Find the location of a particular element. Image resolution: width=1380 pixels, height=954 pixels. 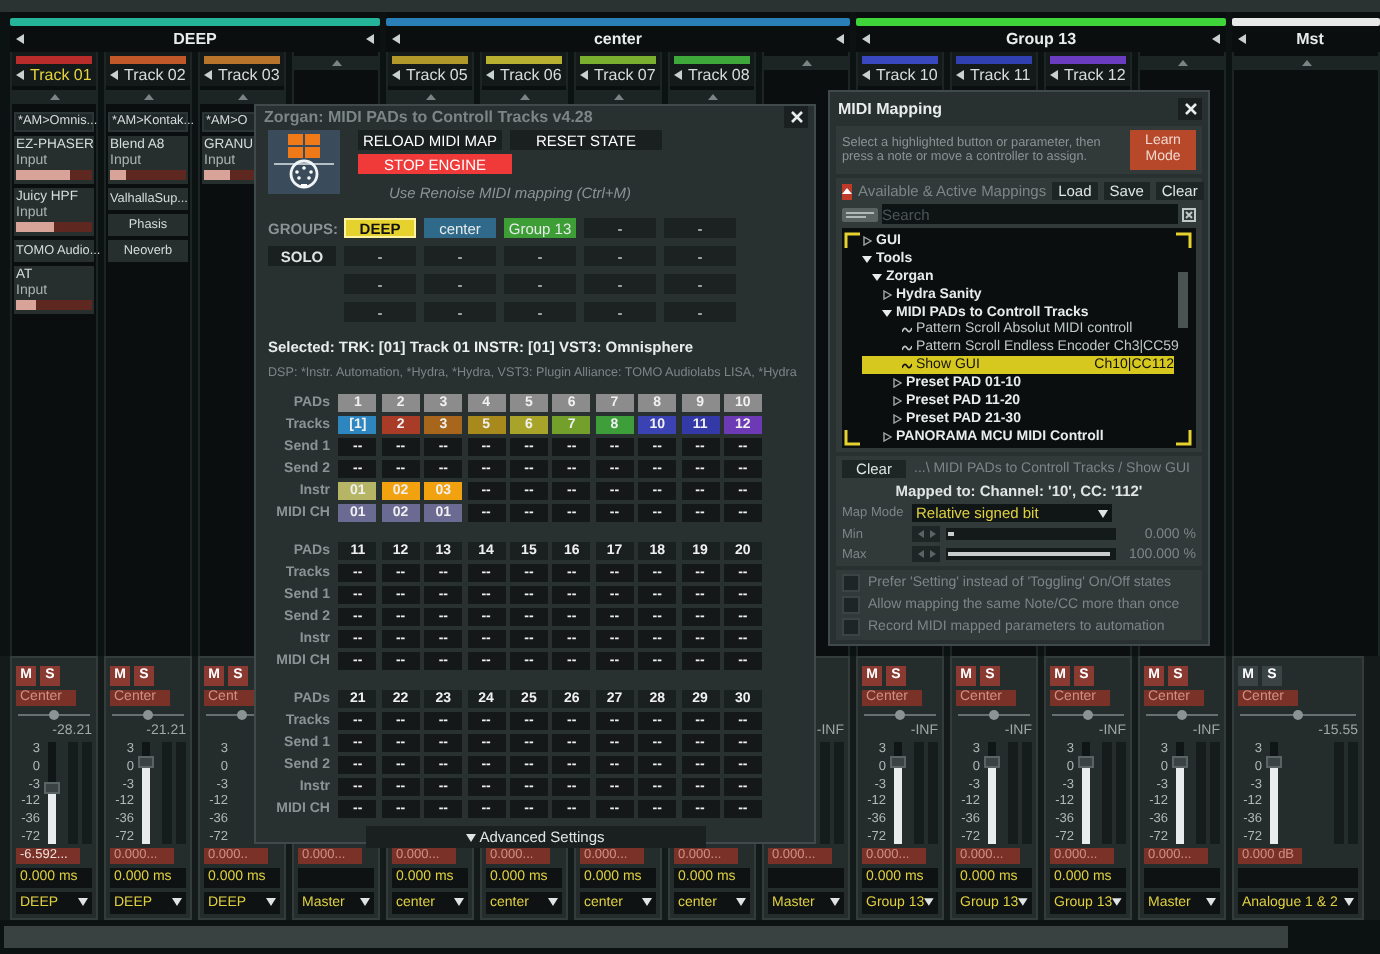

collapse-toggle is located at coordinates (847, 191).